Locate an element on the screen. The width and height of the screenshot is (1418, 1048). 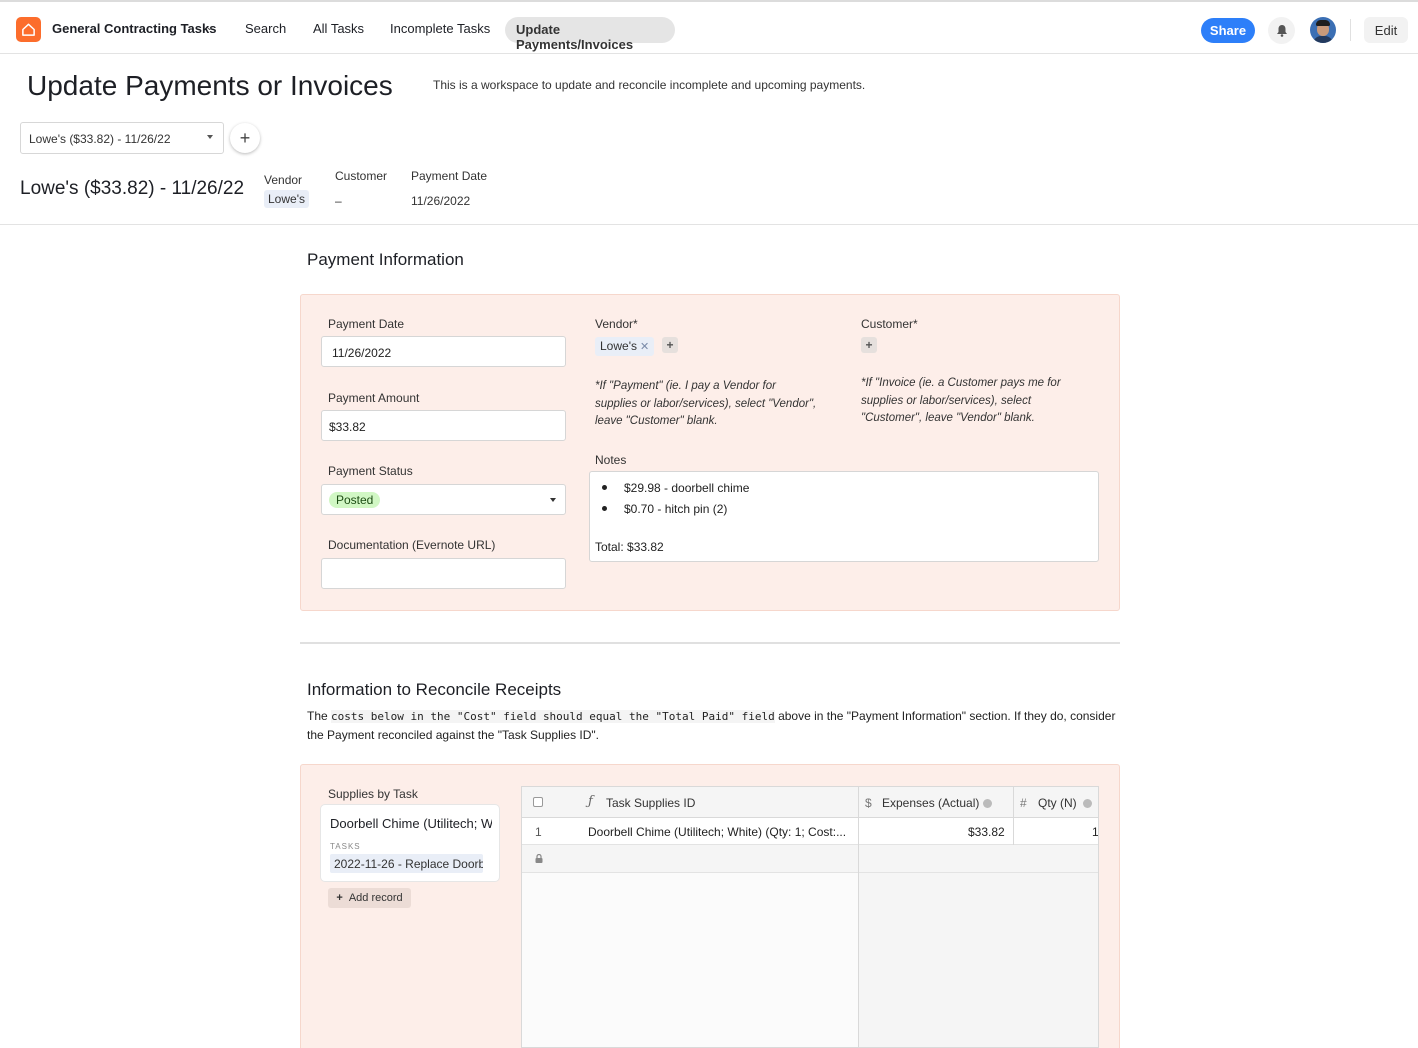
nav-all-tasks: All Tasks is located at coordinates (338, 28).